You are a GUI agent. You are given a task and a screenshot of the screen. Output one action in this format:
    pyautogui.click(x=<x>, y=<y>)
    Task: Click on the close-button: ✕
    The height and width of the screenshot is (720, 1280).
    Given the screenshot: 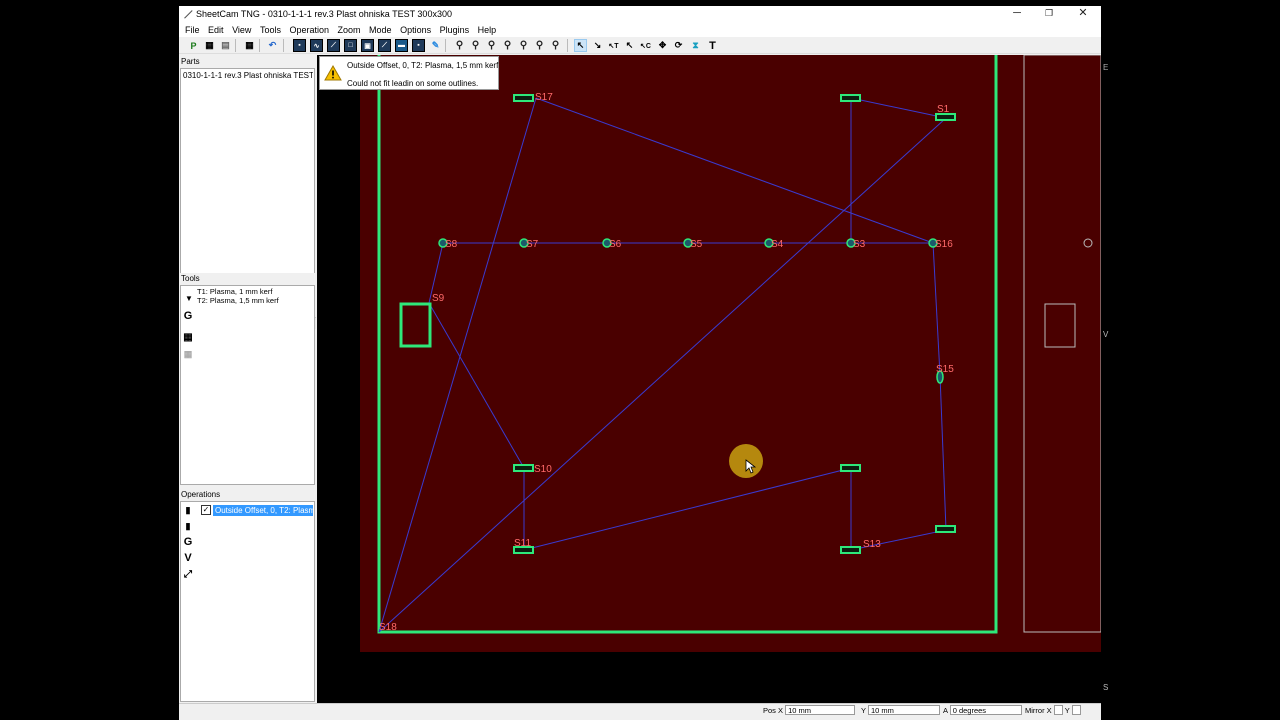 What is the action you would take?
    pyautogui.click(x=1083, y=14)
    